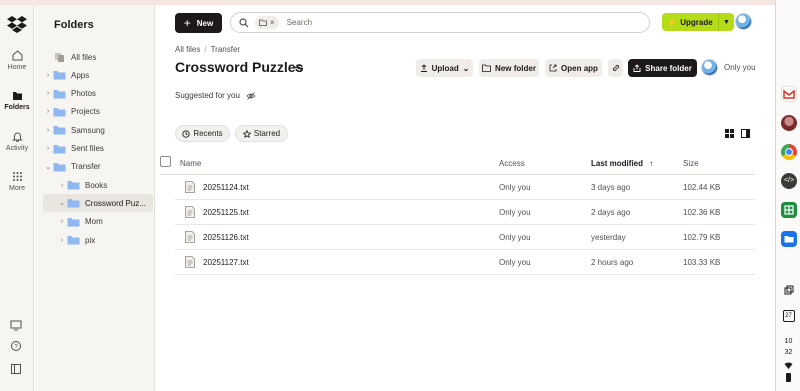  I want to click on folder-tree-label: Mom, so click(94, 222).